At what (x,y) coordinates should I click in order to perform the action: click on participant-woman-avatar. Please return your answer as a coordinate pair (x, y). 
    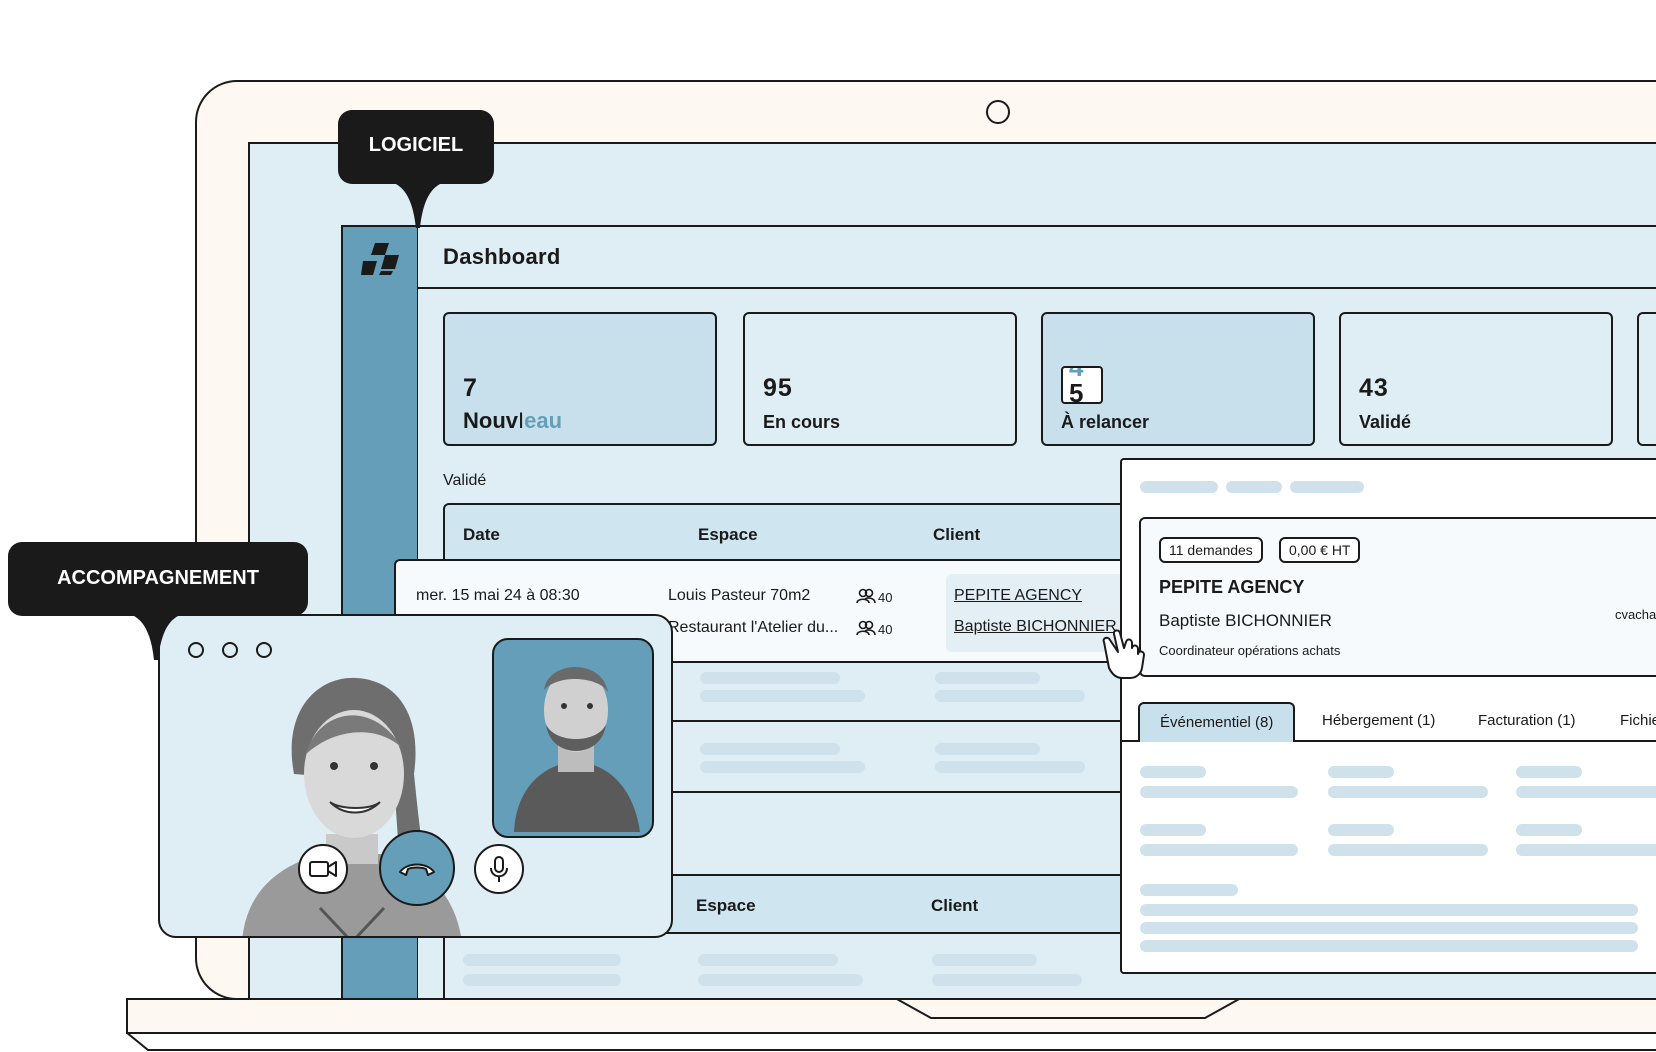
    Looking at the image, I should click on (351, 806).